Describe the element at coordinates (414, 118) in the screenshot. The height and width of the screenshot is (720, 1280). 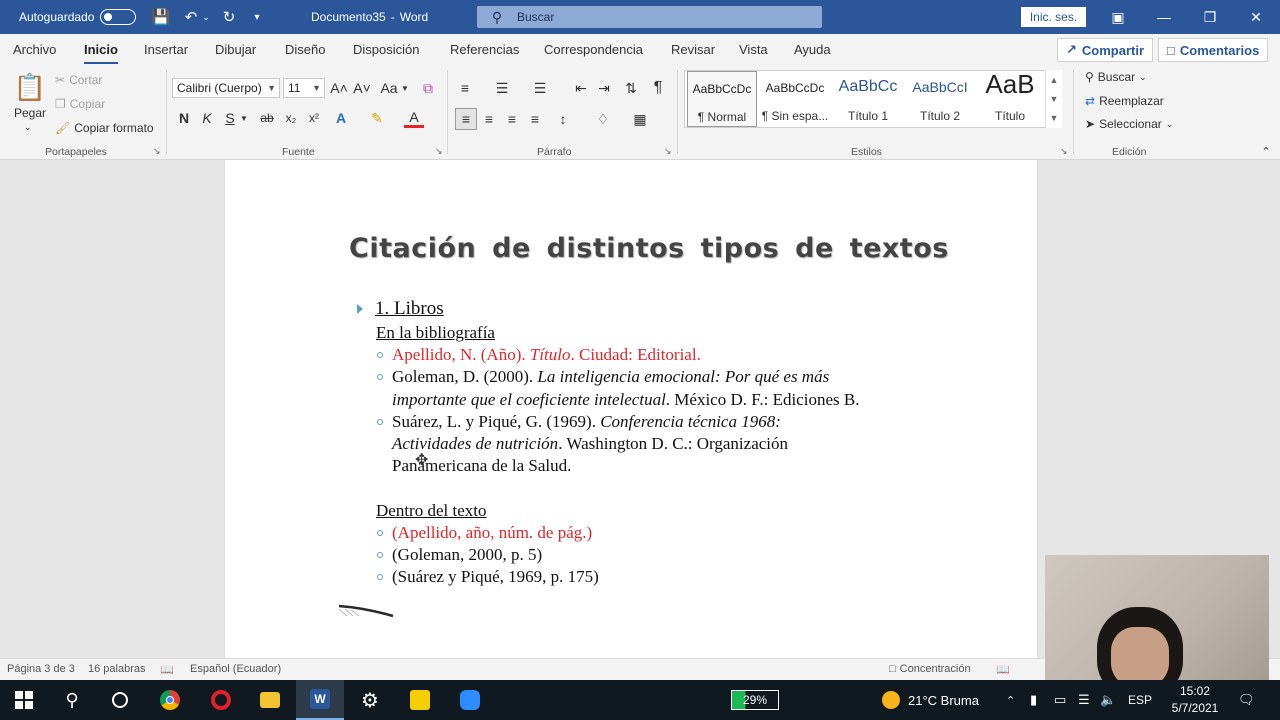
I see `font-color-button: A` at that location.